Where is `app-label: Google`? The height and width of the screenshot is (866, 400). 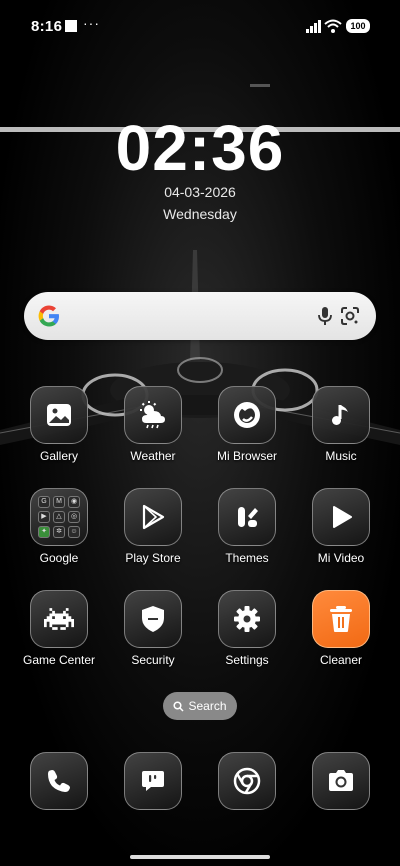 app-label: Google is located at coordinates (59, 558).